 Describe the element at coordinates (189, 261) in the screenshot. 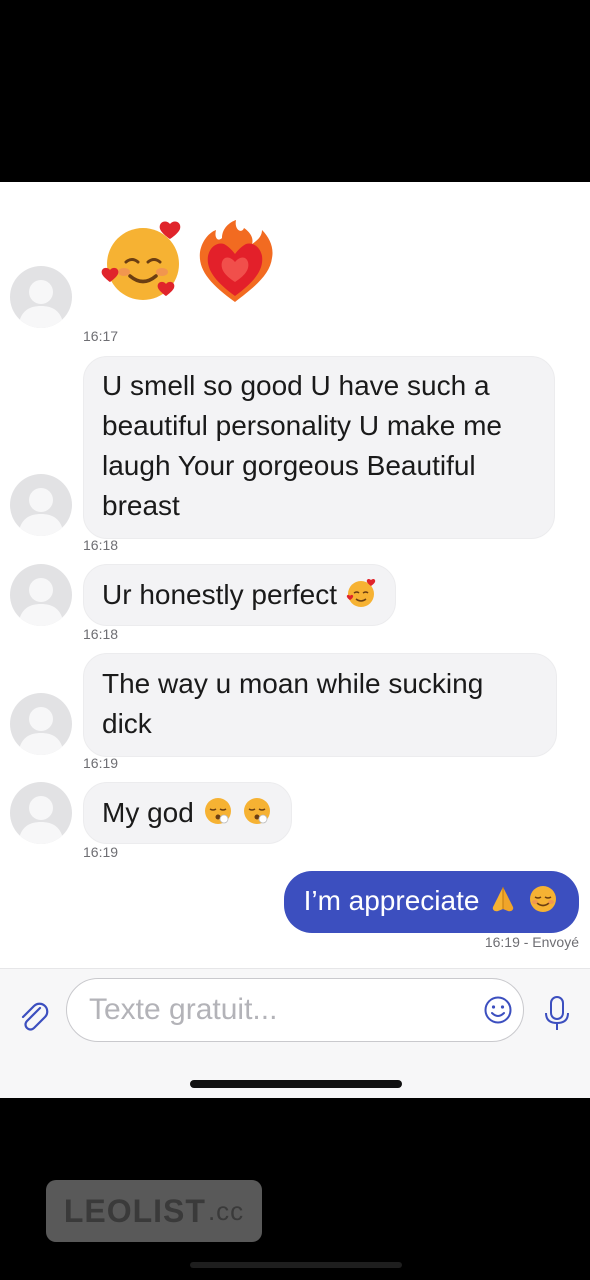

I see `emoji-message` at that location.